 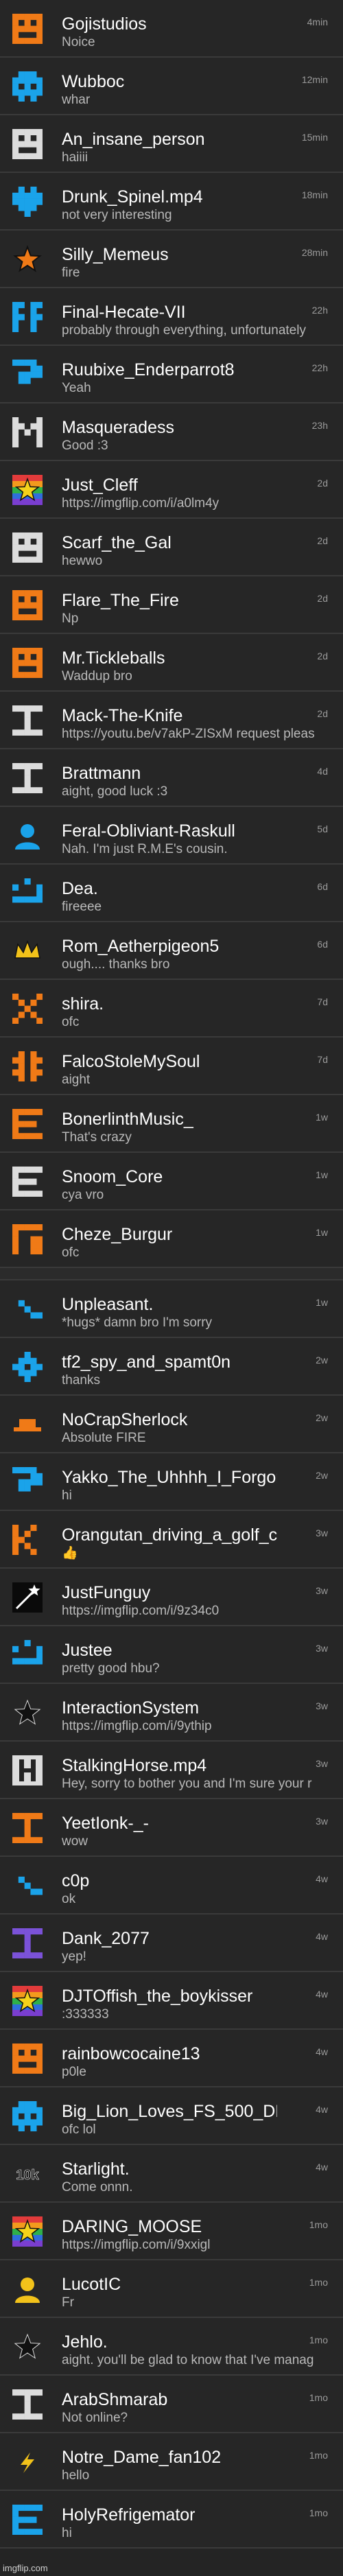 What do you see at coordinates (171, 2462) in the screenshot?
I see `chat-row: Notre_Dame_fan102 hello 1mo` at bounding box center [171, 2462].